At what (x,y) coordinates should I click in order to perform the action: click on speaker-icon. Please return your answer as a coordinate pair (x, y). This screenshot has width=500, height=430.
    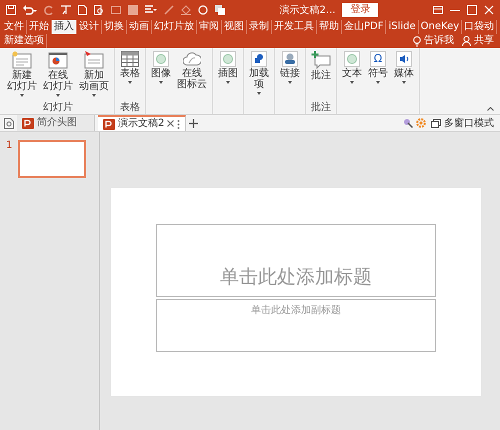
    Looking at the image, I should click on (404, 59).